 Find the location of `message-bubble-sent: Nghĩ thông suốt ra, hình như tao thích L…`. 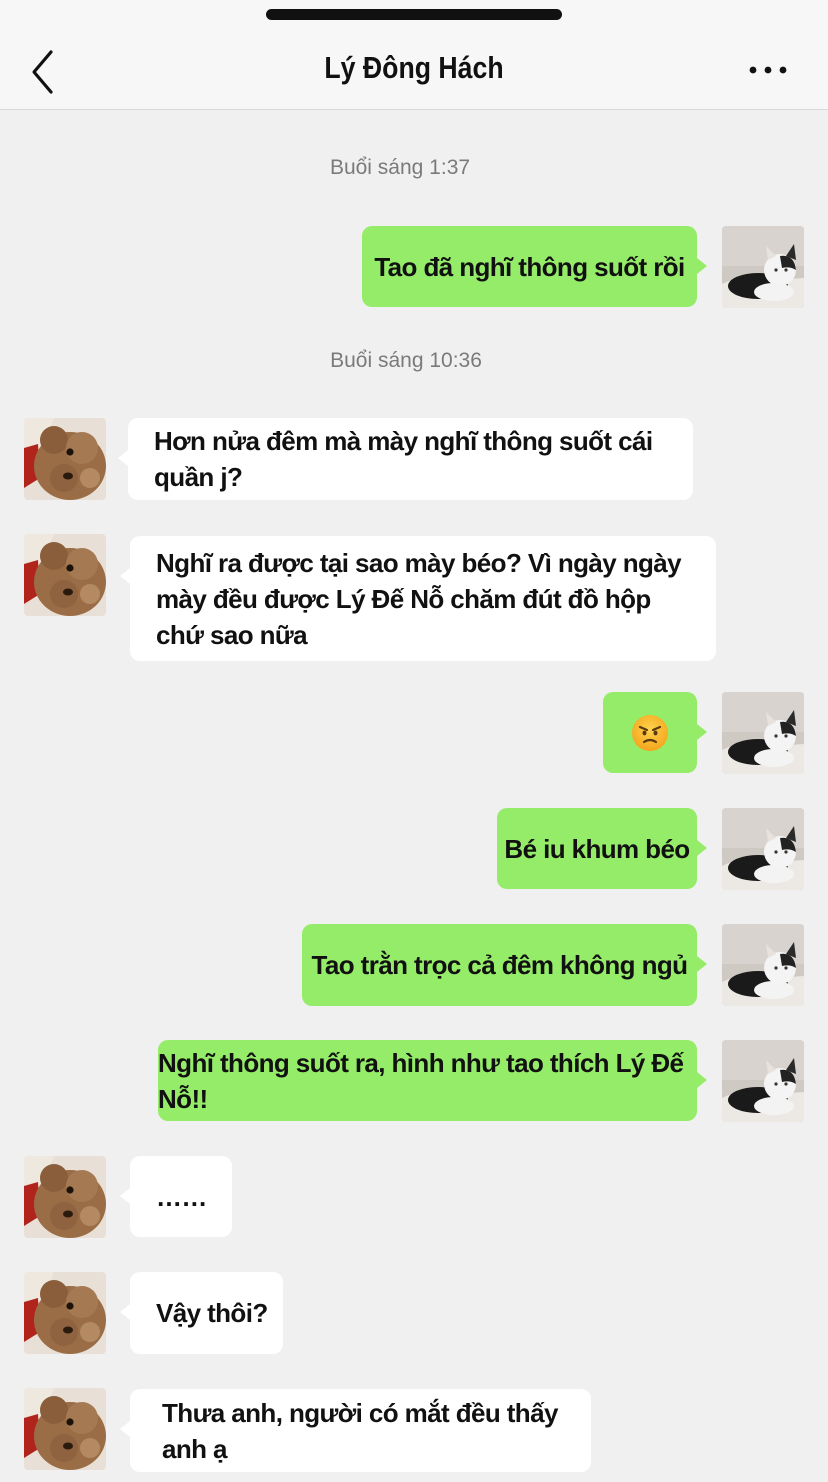

message-bubble-sent: Nghĩ thông suốt ra, hình như tao thích L… is located at coordinates (432, 1080).